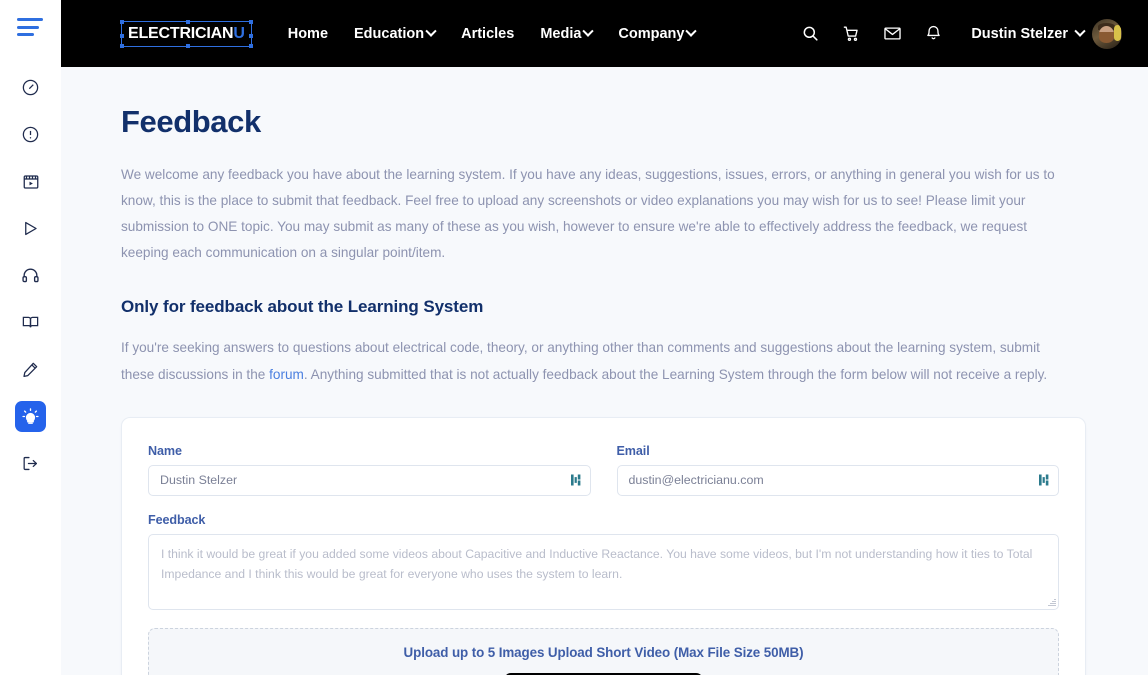  Describe the element at coordinates (389, 33) in the screenshot. I see `nav-link-label: Education` at that location.